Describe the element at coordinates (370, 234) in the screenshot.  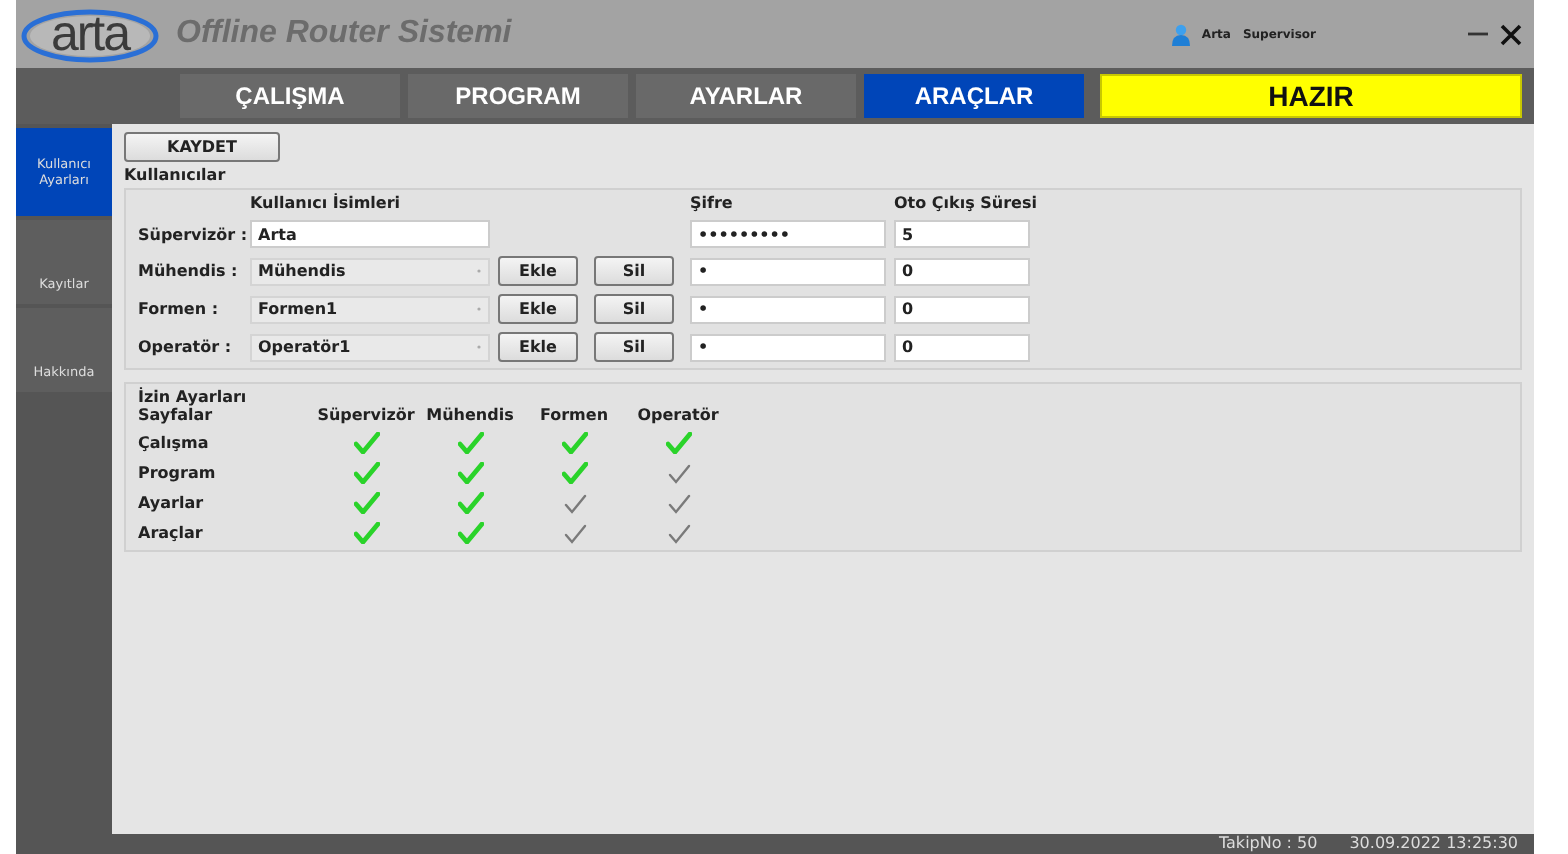
I see `name-field: Arta` at that location.